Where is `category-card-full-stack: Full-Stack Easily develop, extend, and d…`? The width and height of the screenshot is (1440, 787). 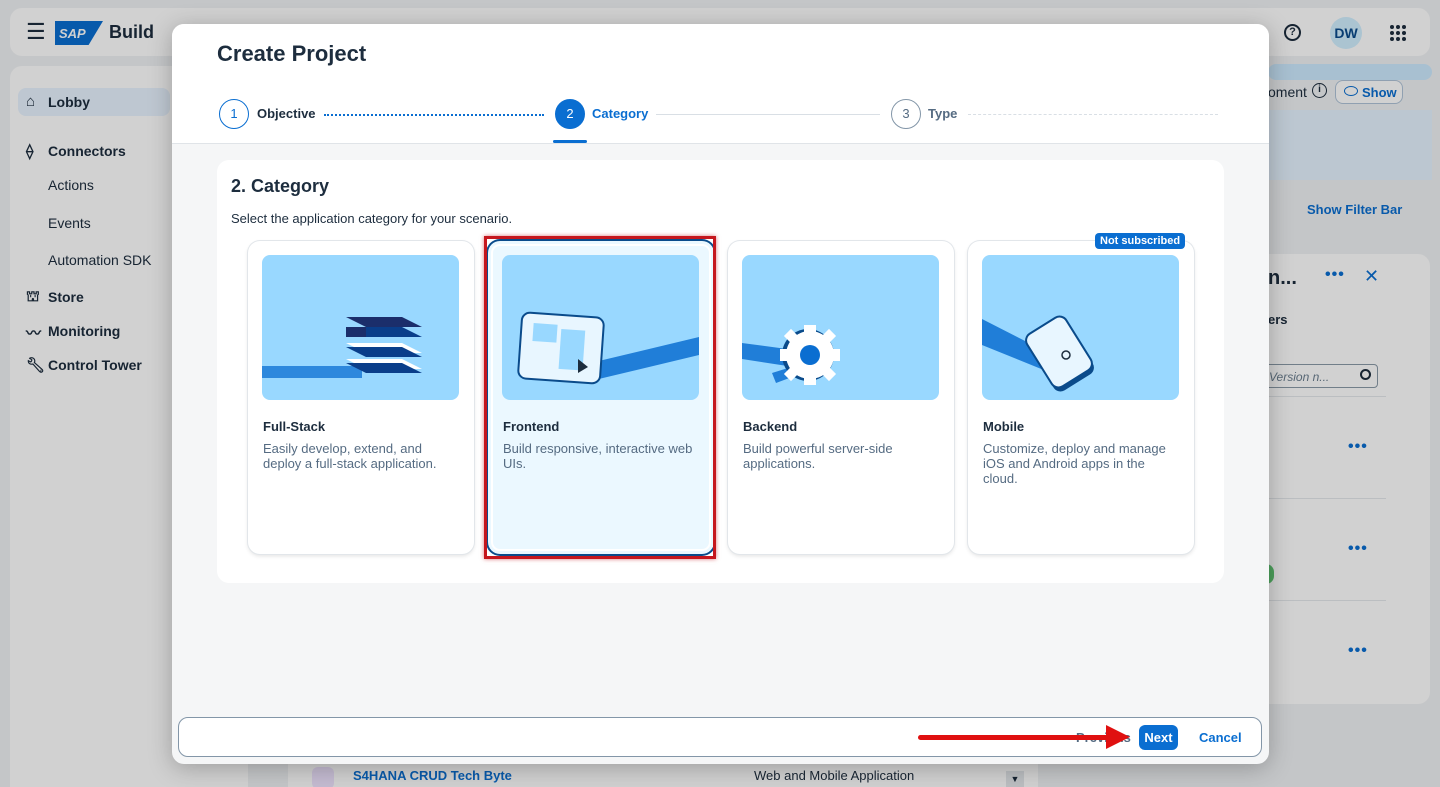 category-card-full-stack: Full-Stack Easily develop, extend, and d… is located at coordinates (361, 397).